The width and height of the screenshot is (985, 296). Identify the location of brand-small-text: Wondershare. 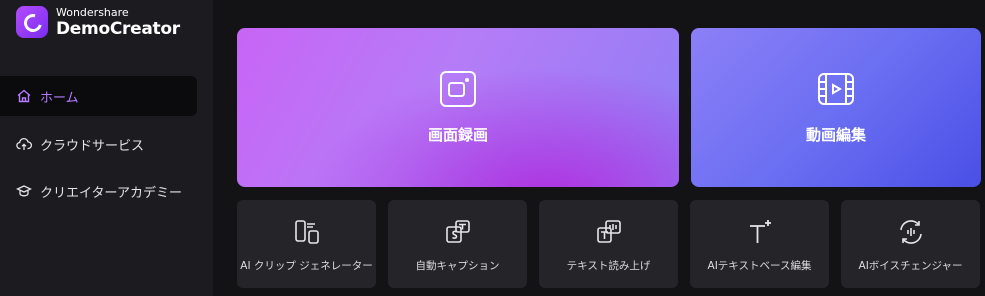
(92, 12).